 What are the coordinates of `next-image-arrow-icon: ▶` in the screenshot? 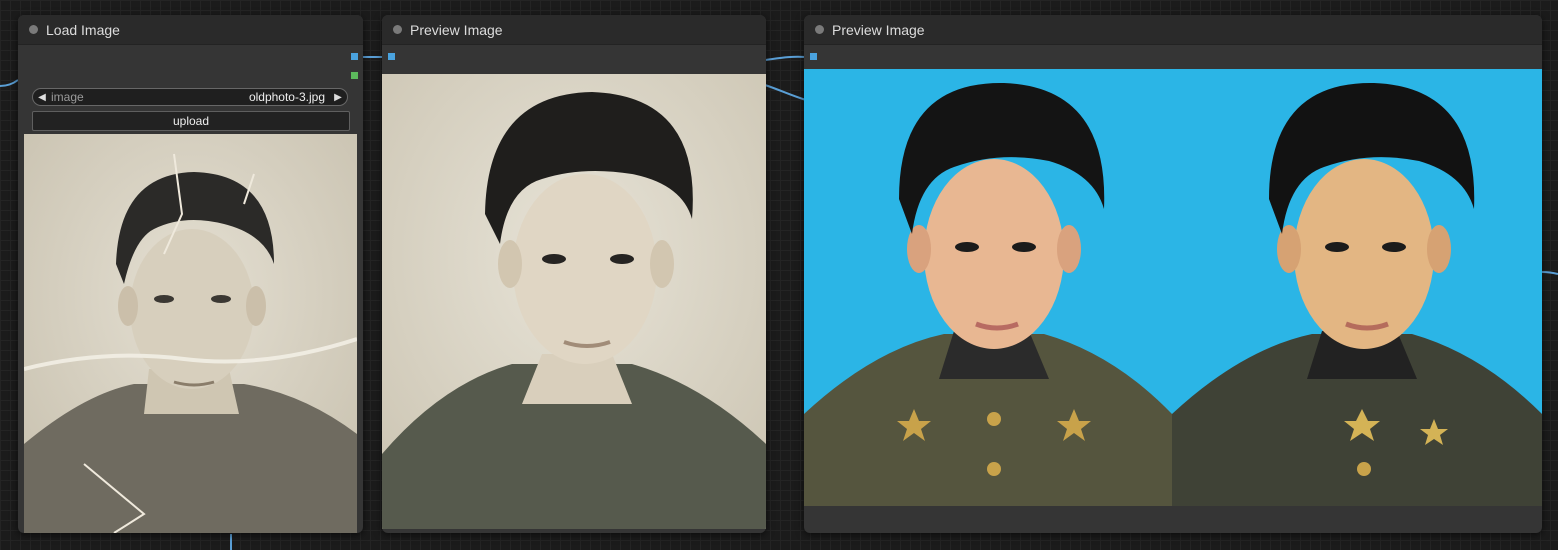 It's located at (338, 97).